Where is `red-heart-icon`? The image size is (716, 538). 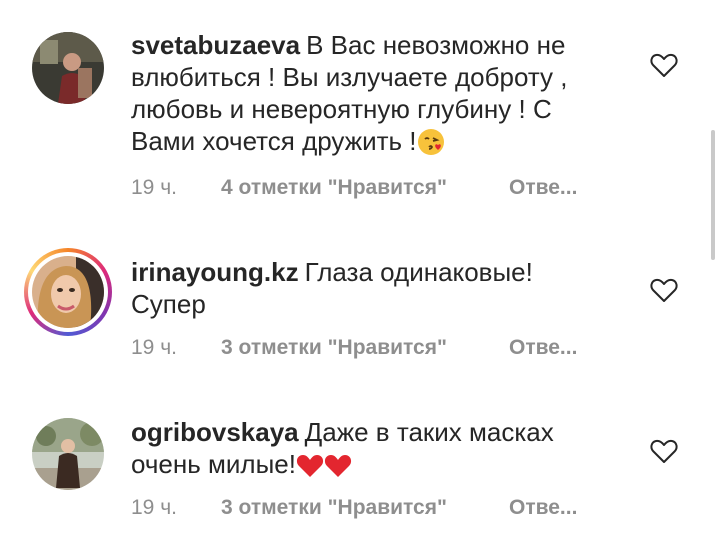
red-heart-icon is located at coordinates (324, 468).